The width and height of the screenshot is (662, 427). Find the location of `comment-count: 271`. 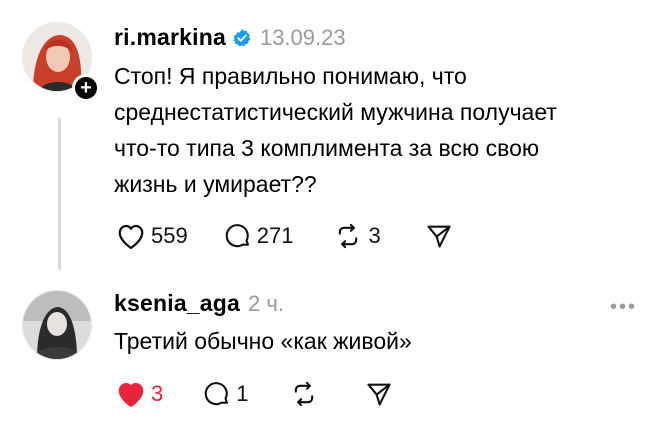

comment-count: 271 is located at coordinates (275, 235).